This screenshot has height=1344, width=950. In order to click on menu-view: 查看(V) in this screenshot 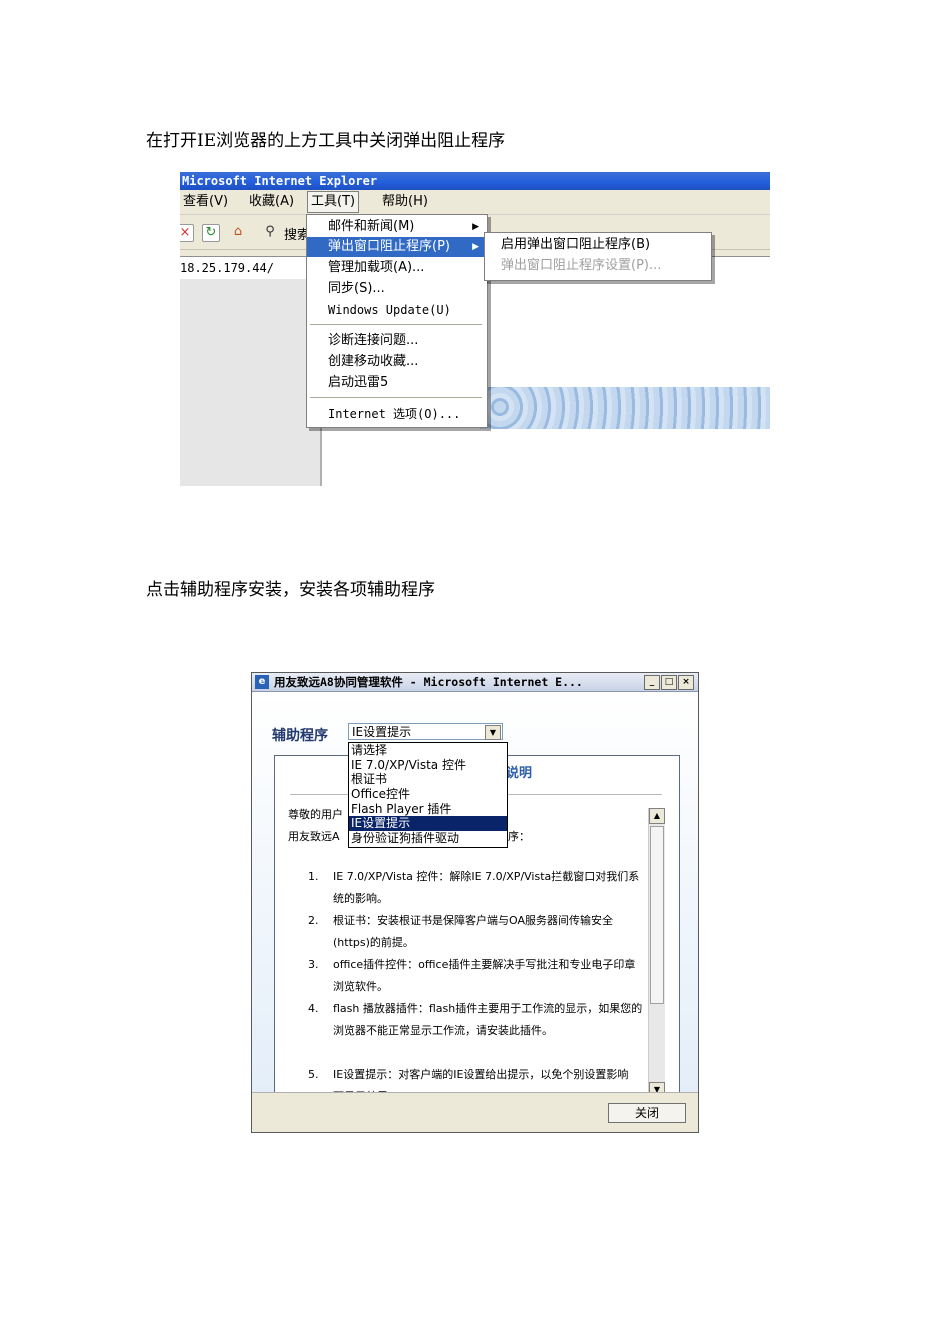, I will do `click(205, 202)`.